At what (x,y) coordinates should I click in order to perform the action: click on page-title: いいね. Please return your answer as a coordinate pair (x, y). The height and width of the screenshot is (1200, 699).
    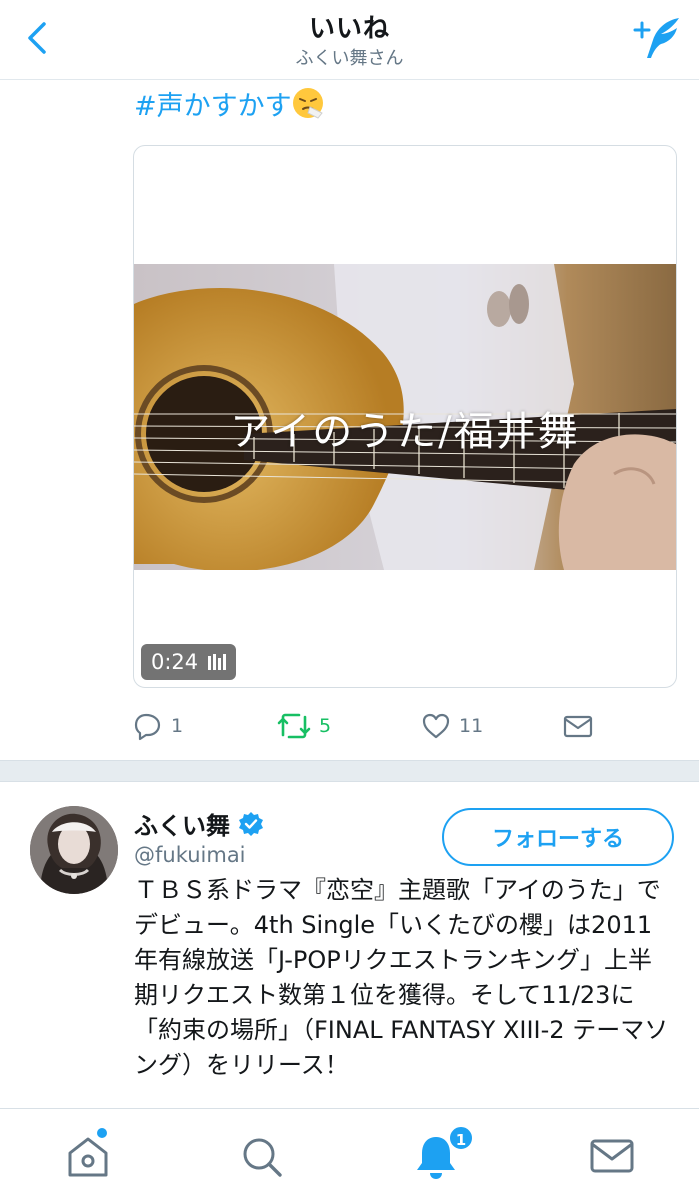
    Looking at the image, I should click on (349, 29).